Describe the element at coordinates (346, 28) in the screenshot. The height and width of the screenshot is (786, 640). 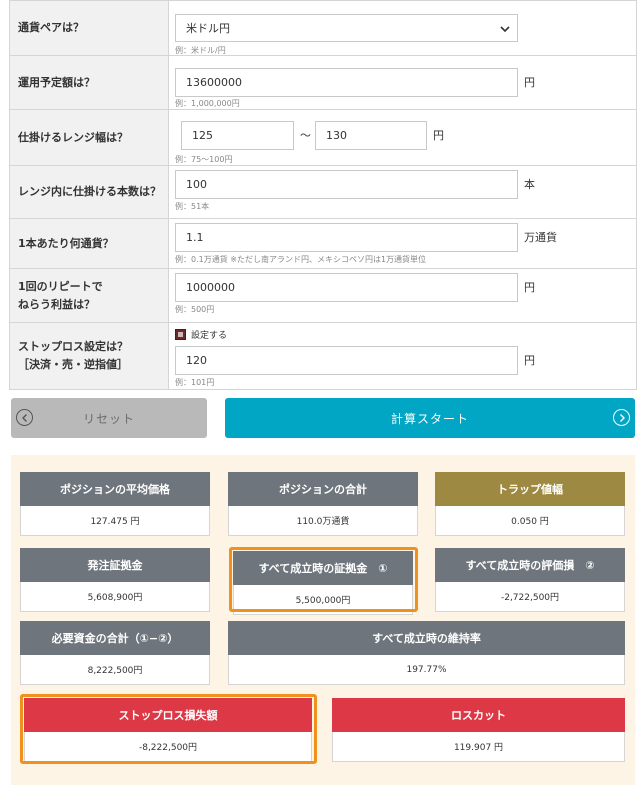
I see `currency-pair-select: 米ドル円` at that location.